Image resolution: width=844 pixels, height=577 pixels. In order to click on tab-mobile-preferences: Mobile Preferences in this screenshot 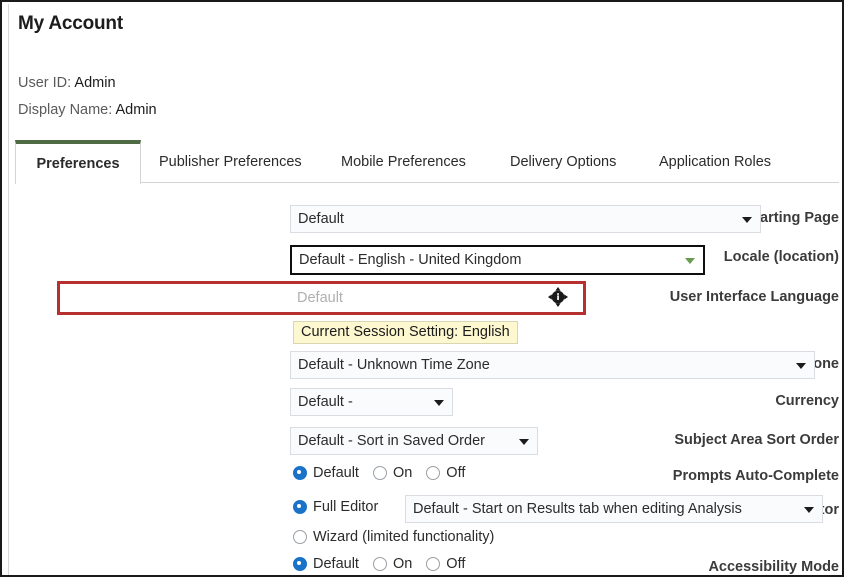, I will do `click(403, 161)`.